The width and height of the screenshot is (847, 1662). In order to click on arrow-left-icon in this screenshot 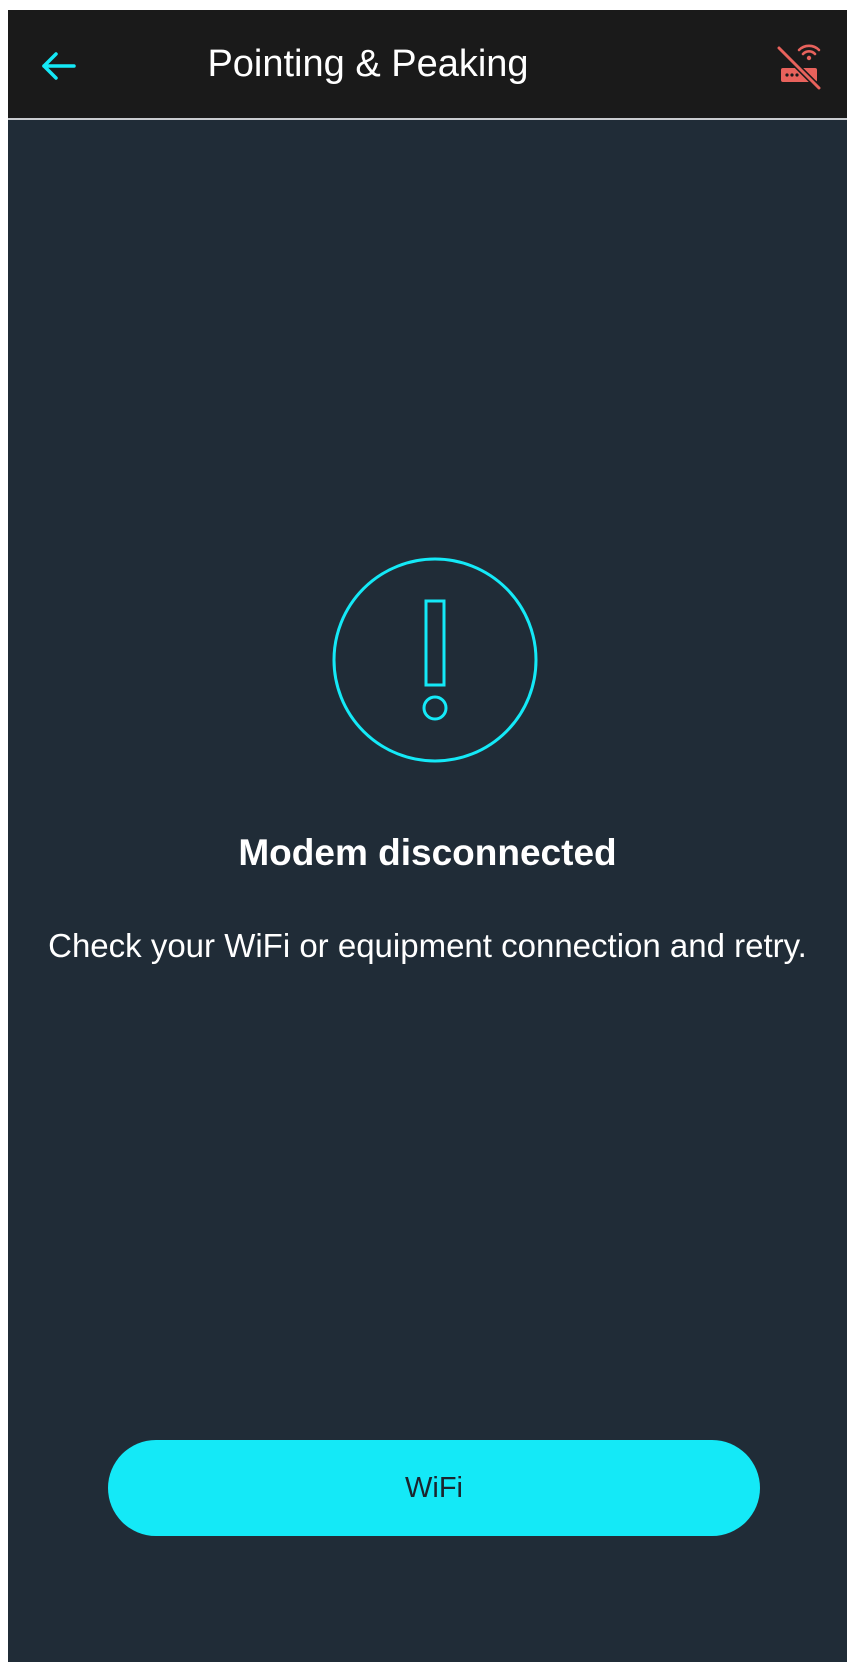, I will do `click(59, 66)`.